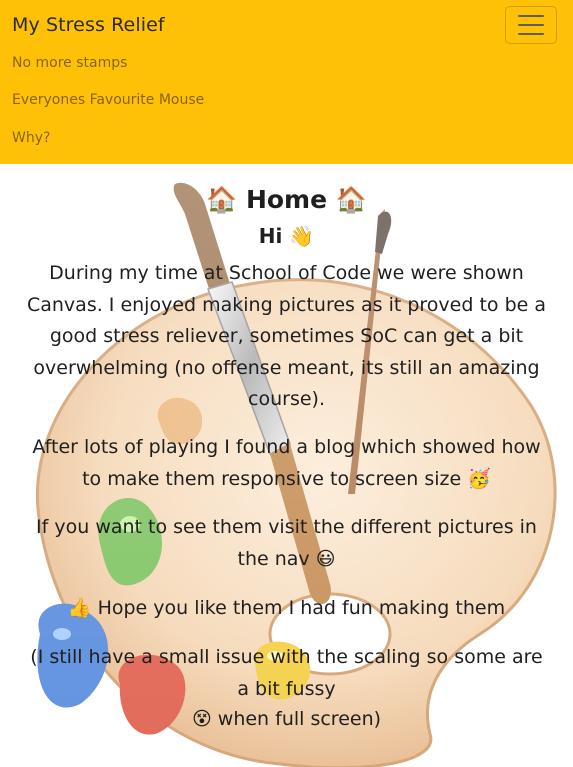  I want to click on nav-link-no-more-stamps: No more stamps, so click(69, 63).